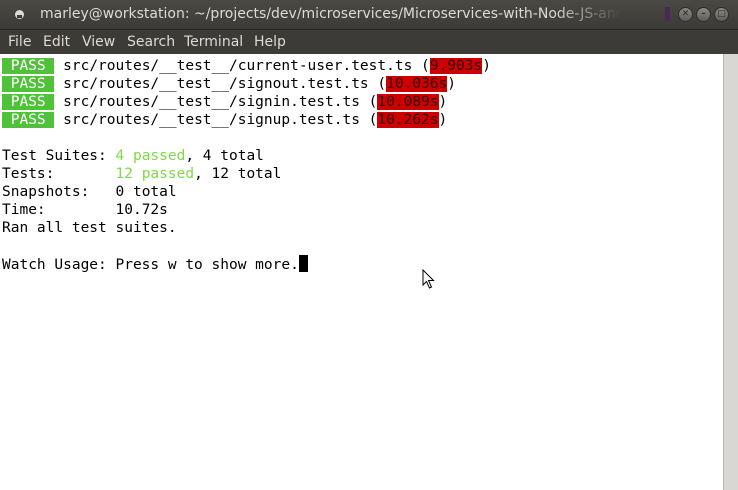 The height and width of the screenshot is (490, 738). What do you see at coordinates (213, 42) in the screenshot?
I see `menu-terminal: Terminal` at bounding box center [213, 42].